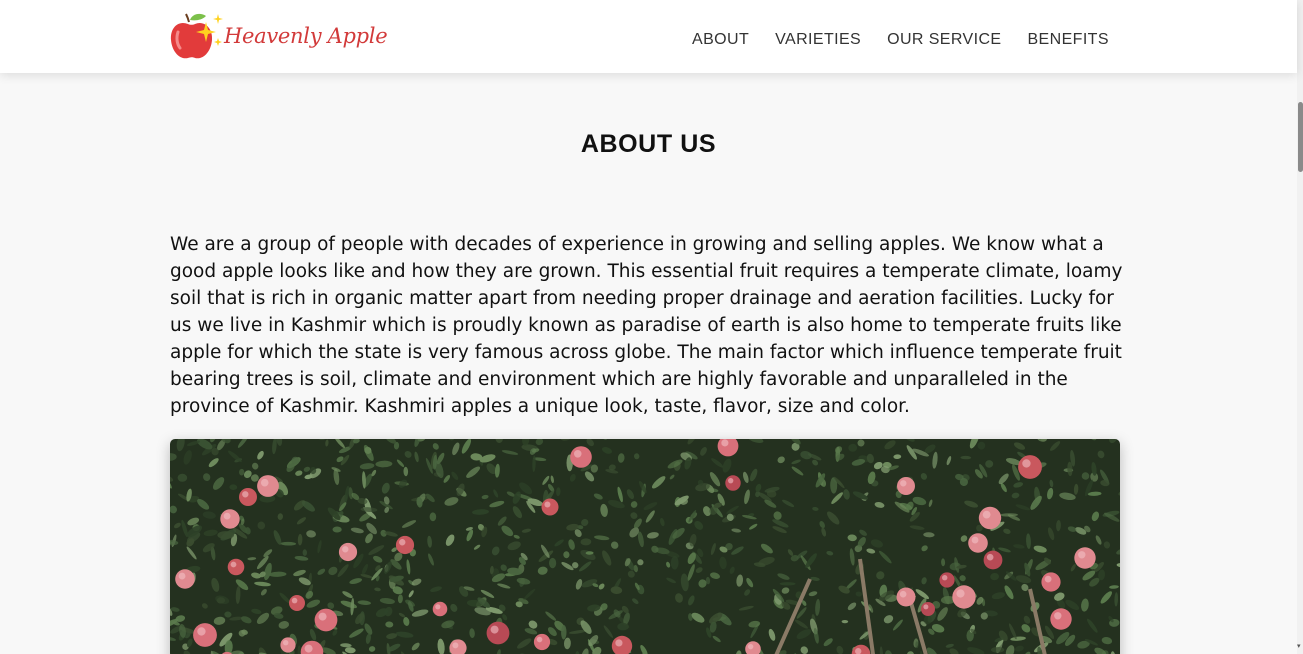 The height and width of the screenshot is (654, 1303). Describe the element at coordinates (306, 36) in the screenshot. I see `brand-name: Heavenly Apple` at that location.